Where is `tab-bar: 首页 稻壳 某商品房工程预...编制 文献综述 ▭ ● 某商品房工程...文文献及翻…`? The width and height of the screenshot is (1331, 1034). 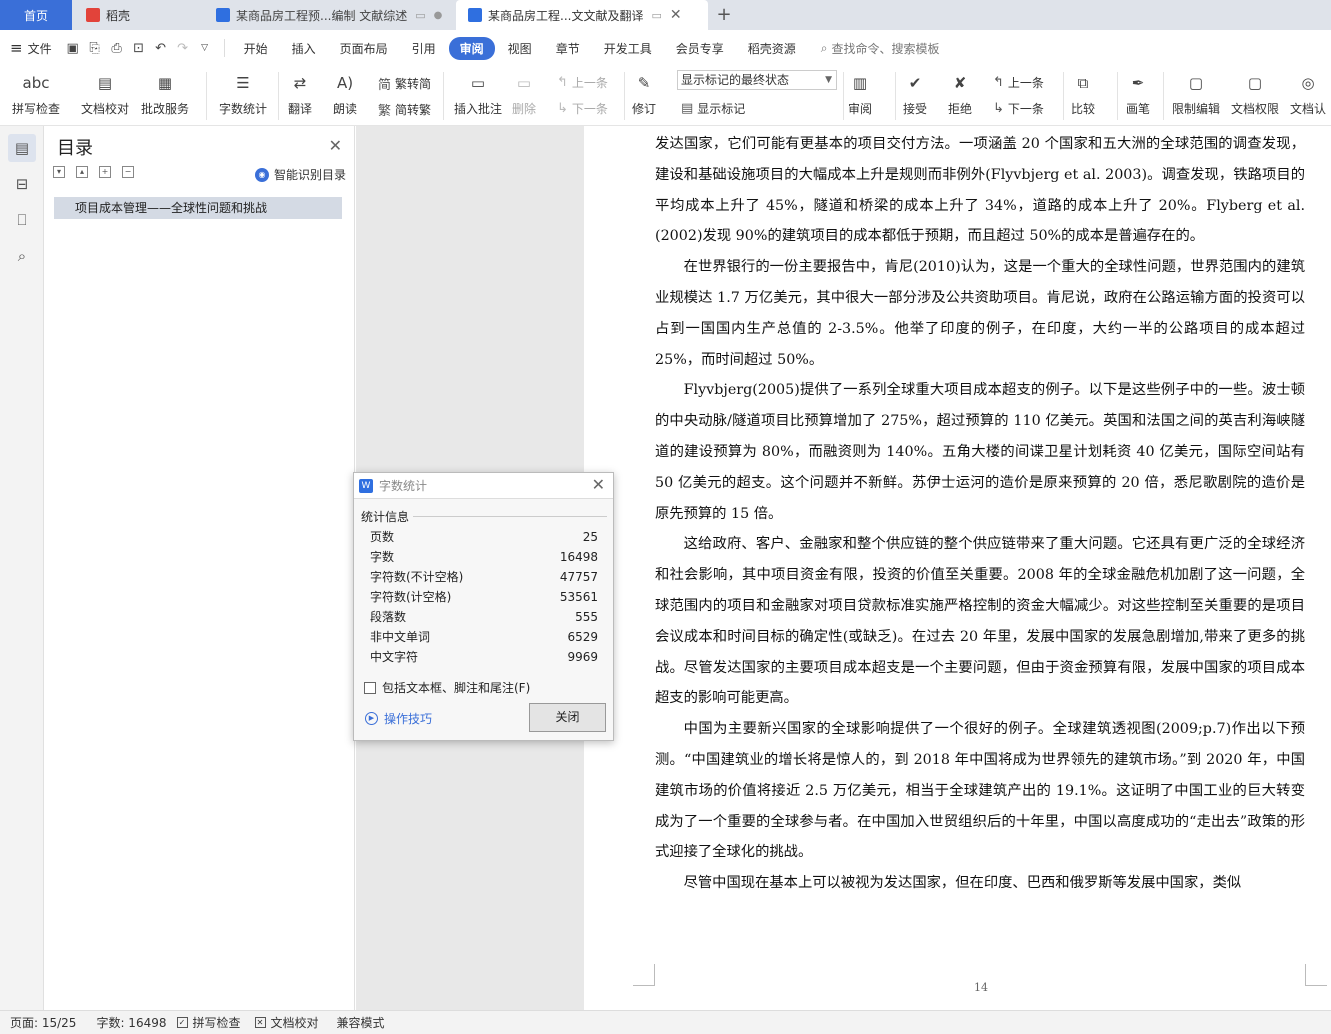 tab-bar: 首页 稻壳 某商品房工程预...编制 文献综述 ▭ ● 某商品房工程...文文献及翻… is located at coordinates (665, 15).